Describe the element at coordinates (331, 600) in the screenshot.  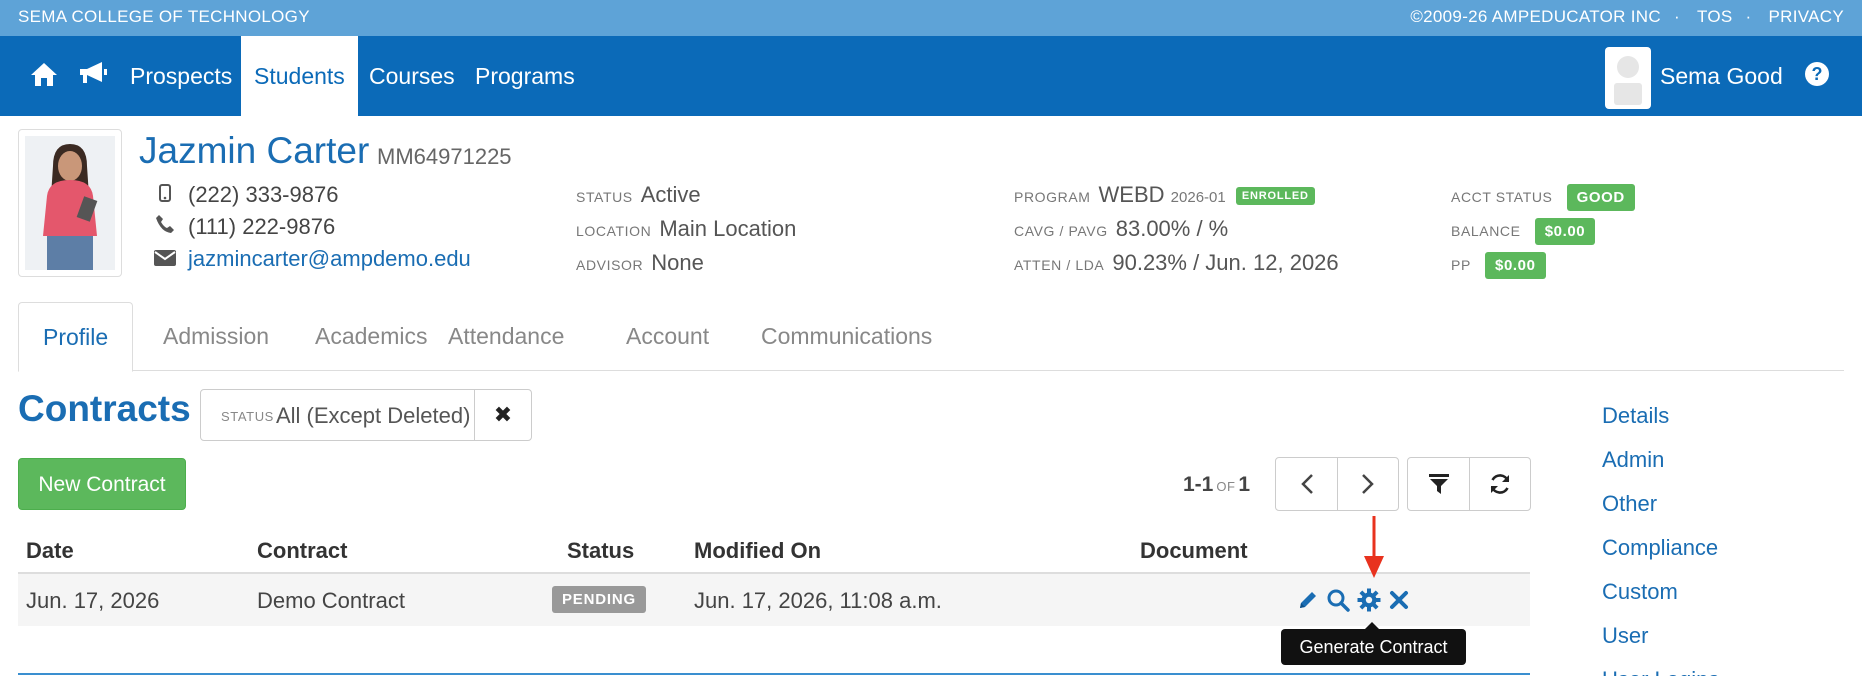
I see `row-contract: Demo Contract` at that location.